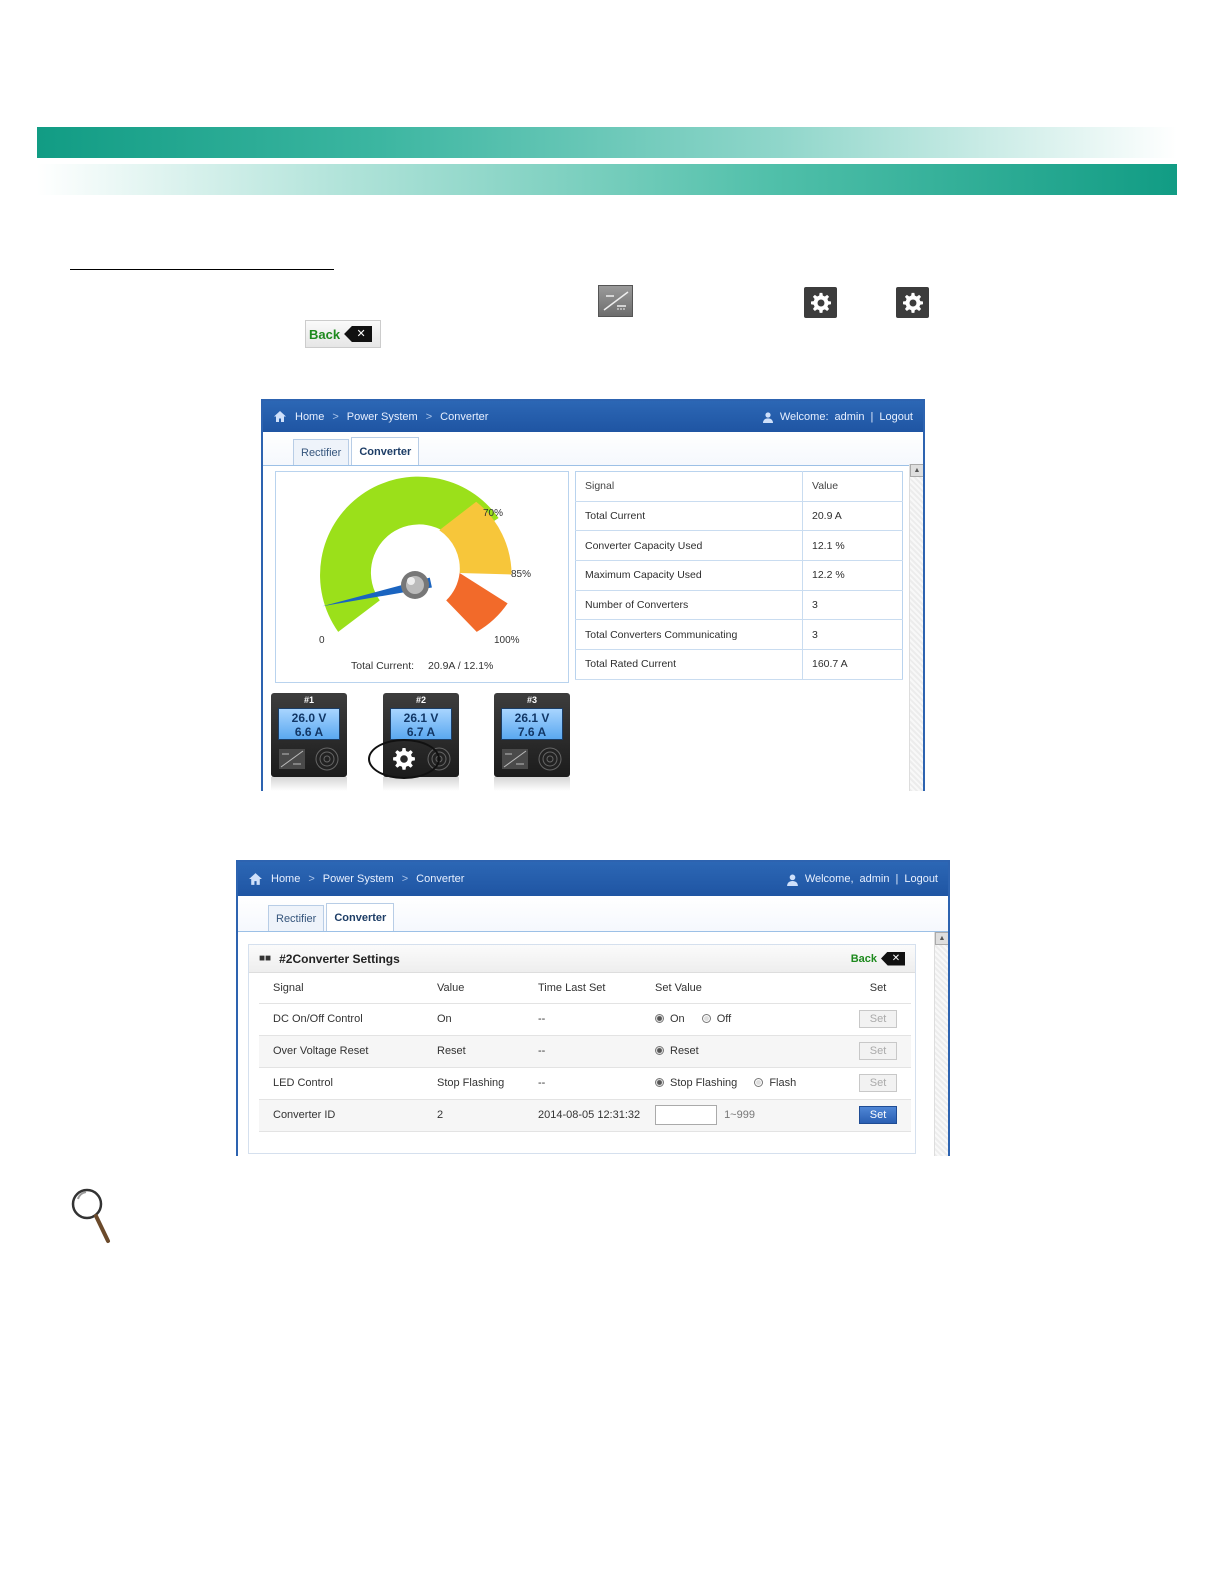 This screenshot has width=1224, height=1584. I want to click on total-current-label: Total Current:, so click(382, 666).